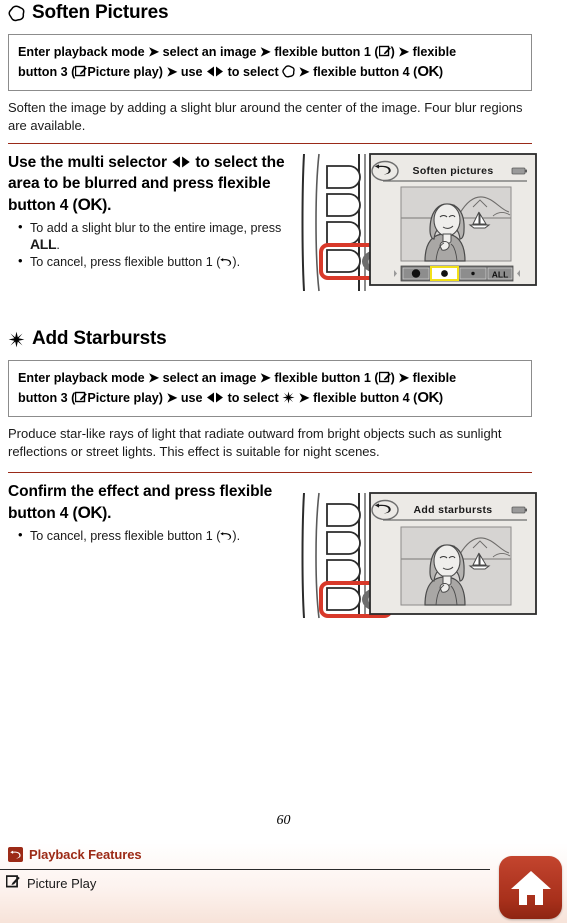 This screenshot has height=923, width=567. What do you see at coordinates (245, 869) in the screenshot?
I see `footer-divider` at bounding box center [245, 869].